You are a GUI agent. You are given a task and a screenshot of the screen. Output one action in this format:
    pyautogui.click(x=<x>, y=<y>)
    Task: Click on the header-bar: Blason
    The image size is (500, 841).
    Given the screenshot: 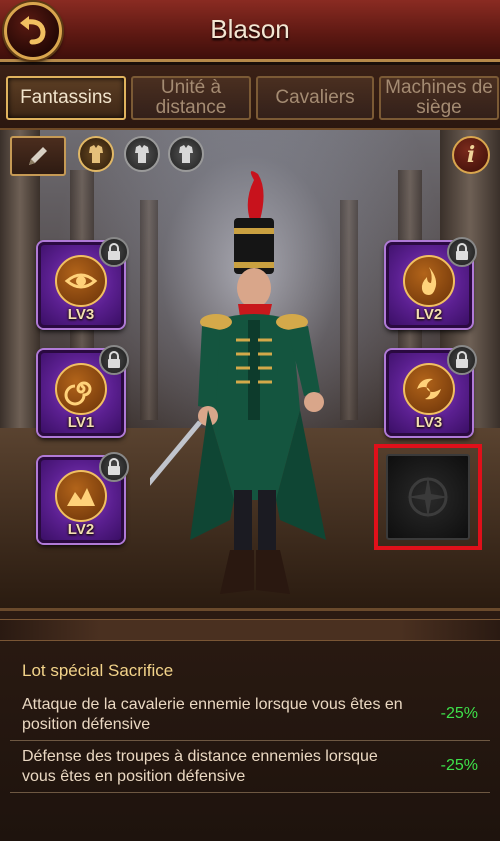 What is the action you would take?
    pyautogui.click(x=250, y=31)
    